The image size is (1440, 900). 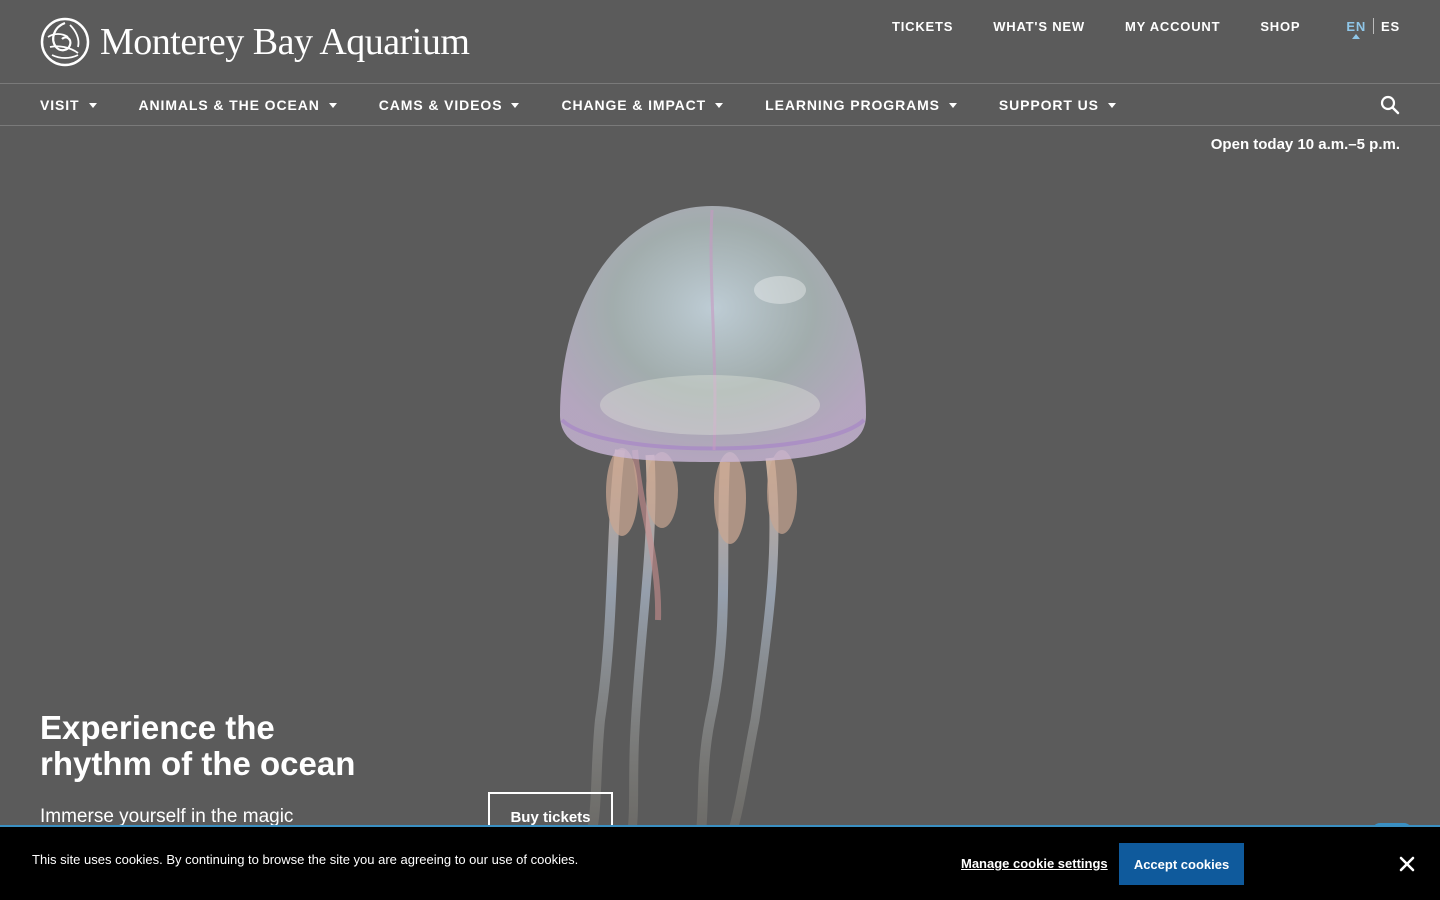 I want to click on language-en: EN, so click(x=1356, y=28).